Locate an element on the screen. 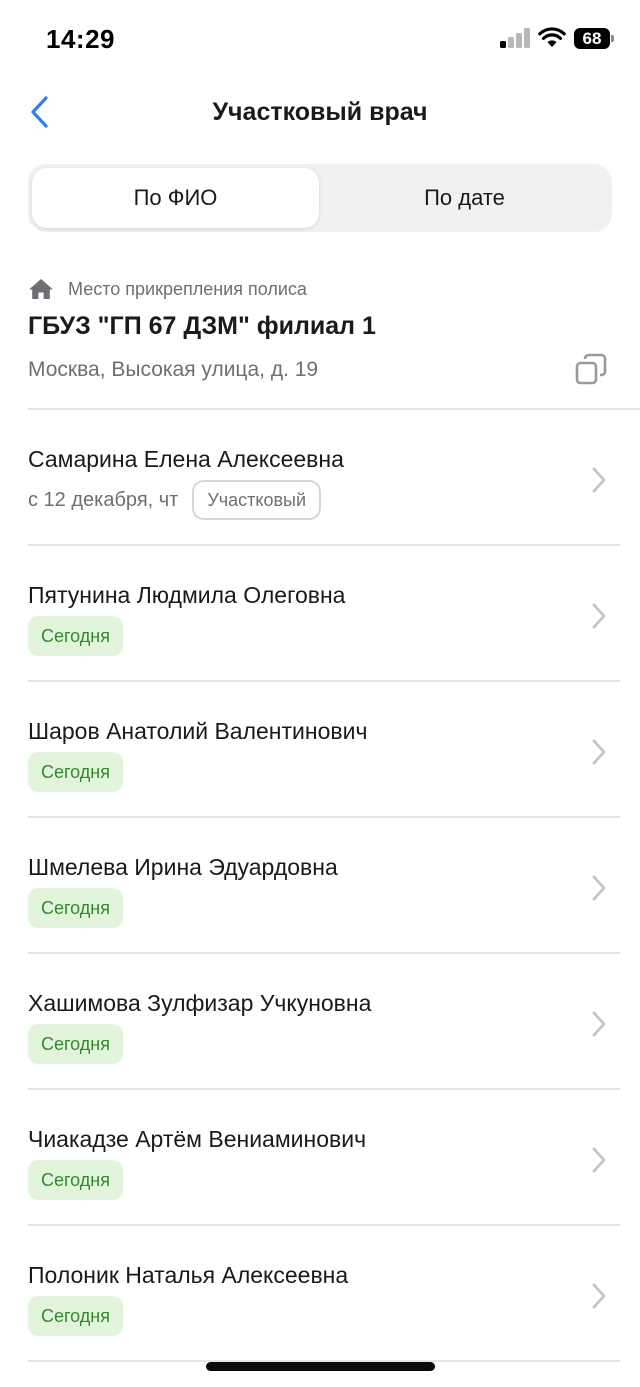 The image size is (640, 1387). doctor-list-item: Шаров Анатолий Валентинович Сегодня is located at coordinates (320, 750).